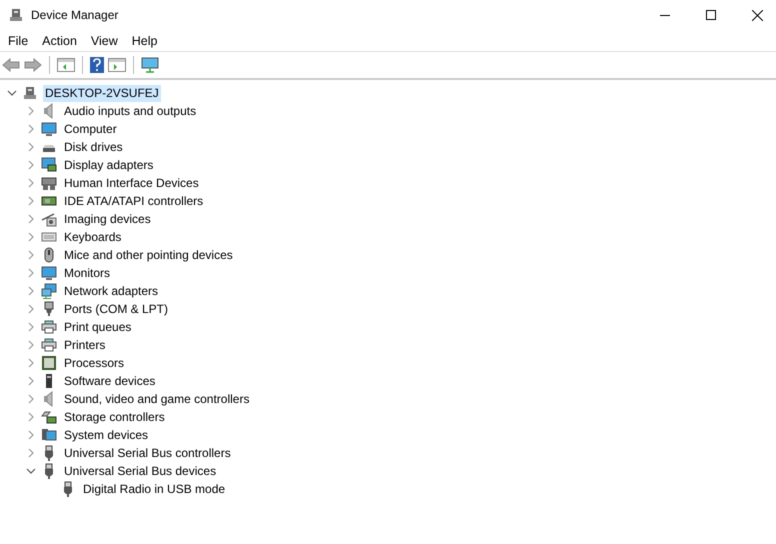  Describe the element at coordinates (30, 93) in the screenshot. I see `computer-icon` at that location.